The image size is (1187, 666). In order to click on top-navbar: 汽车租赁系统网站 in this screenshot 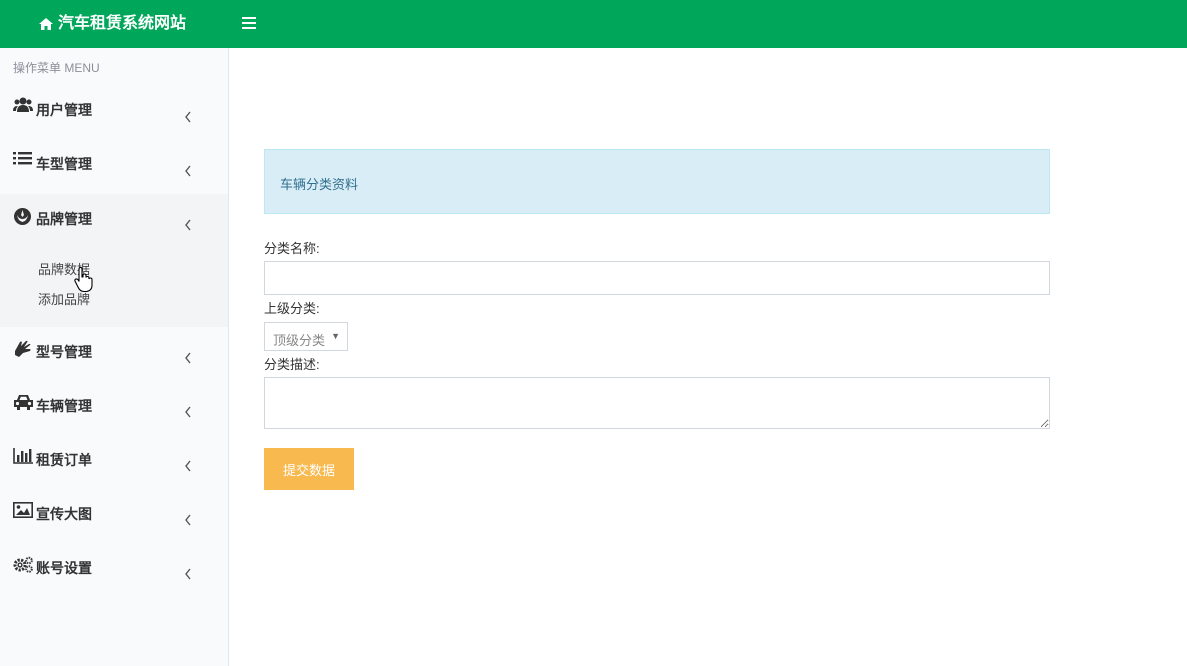, I will do `click(593, 24)`.